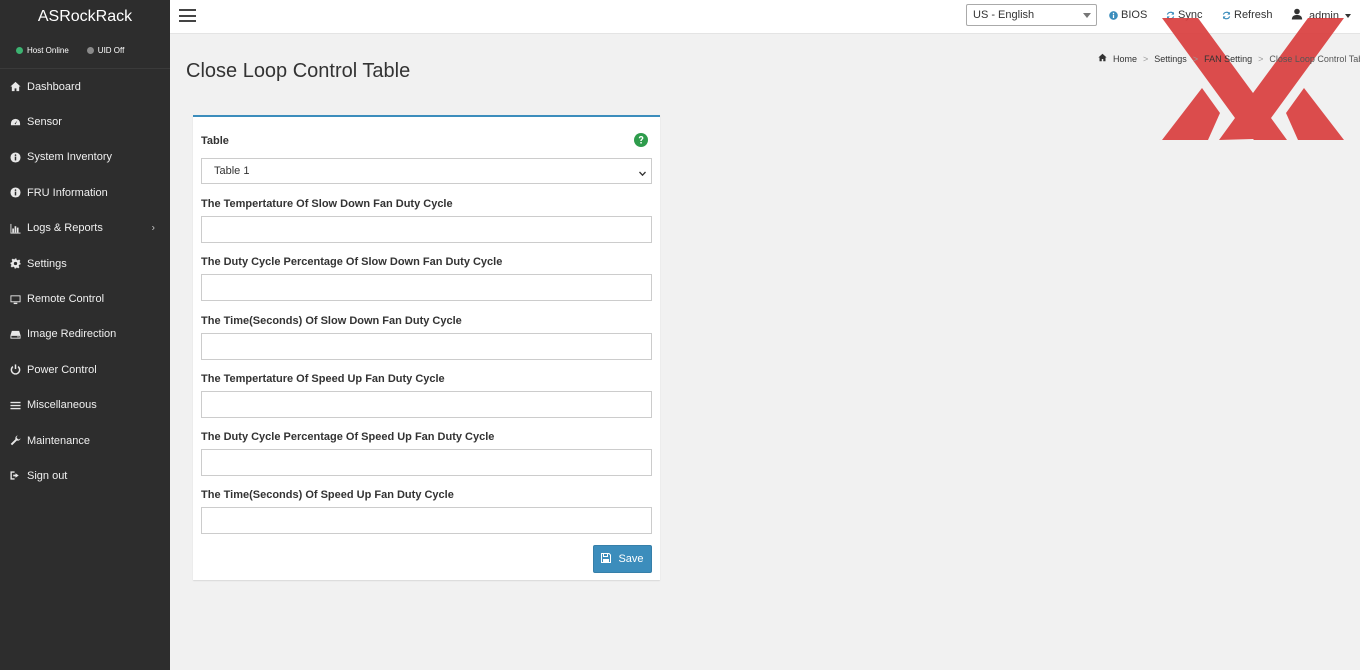 The height and width of the screenshot is (670, 1360). Describe the element at coordinates (85, 263) in the screenshot. I see `sidebar-item-settings: Settings` at that location.